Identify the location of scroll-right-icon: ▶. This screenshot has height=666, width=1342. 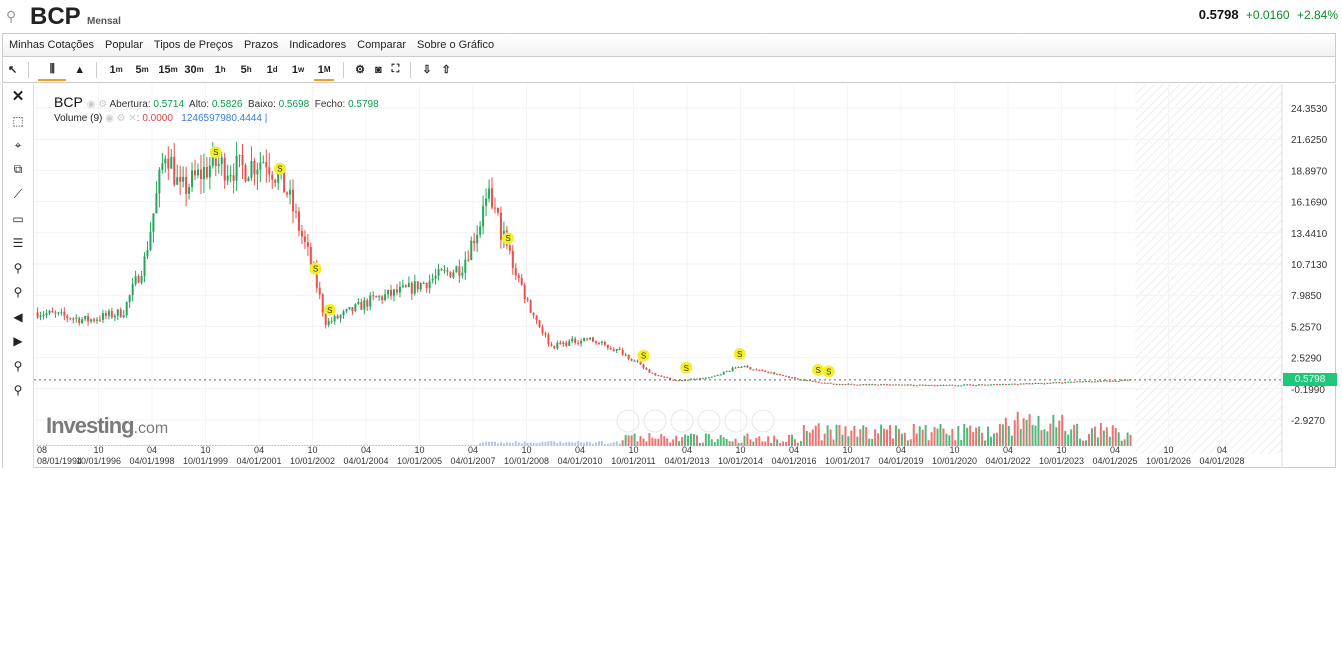
(18, 341).